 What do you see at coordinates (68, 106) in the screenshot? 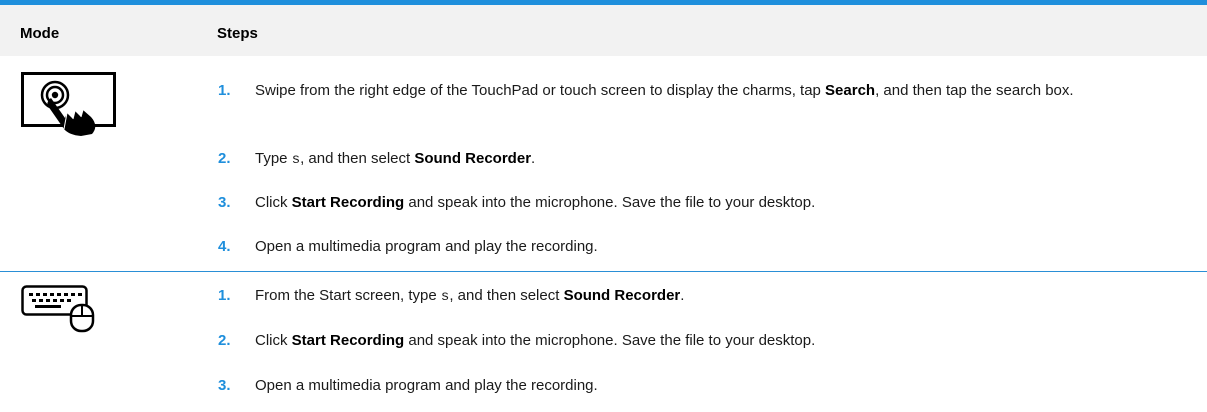
I see `touch-gesture-icon` at bounding box center [68, 106].